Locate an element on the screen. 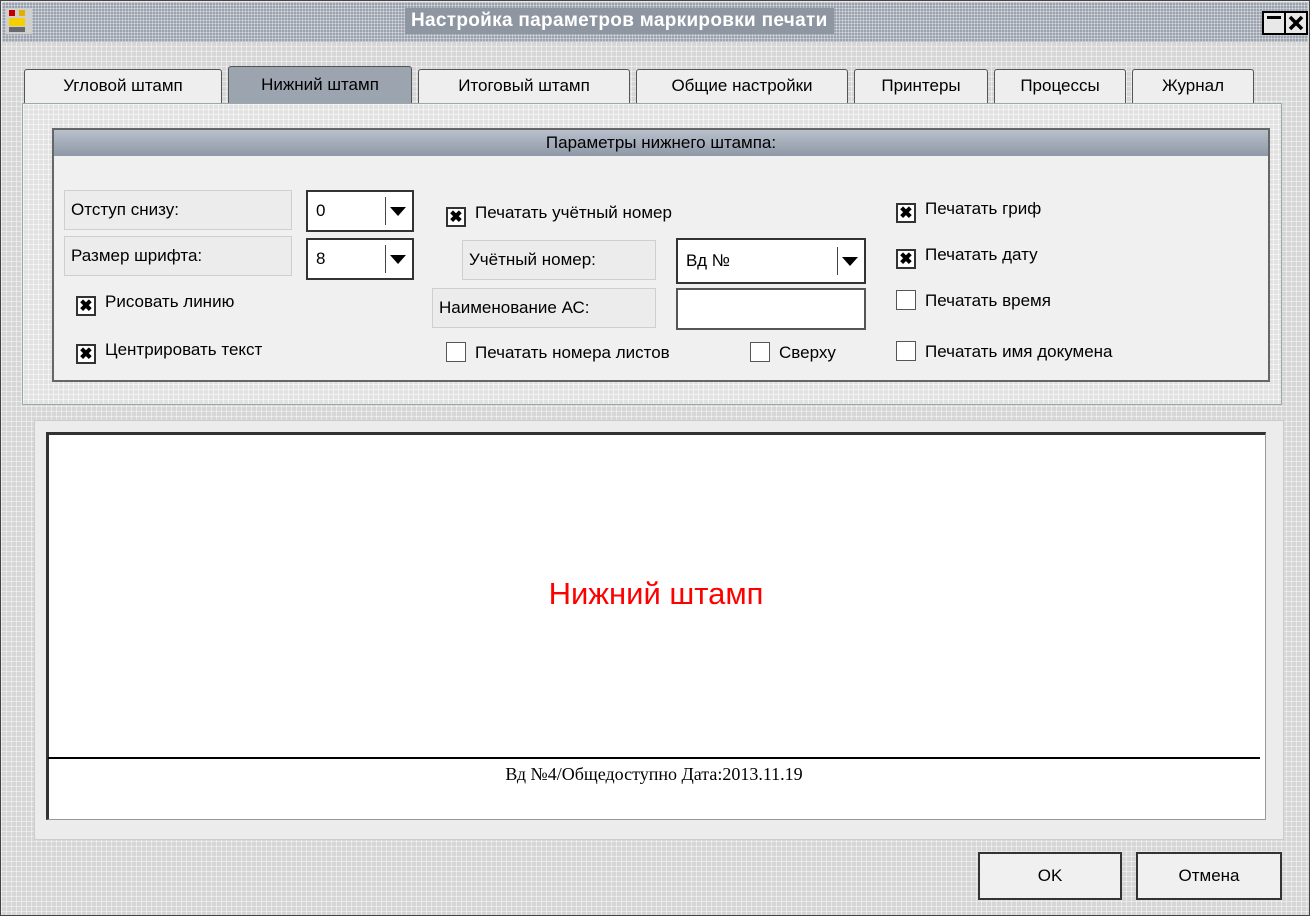 This screenshot has height=916, width=1310. print-date-label: Печатать дату is located at coordinates (981, 254).